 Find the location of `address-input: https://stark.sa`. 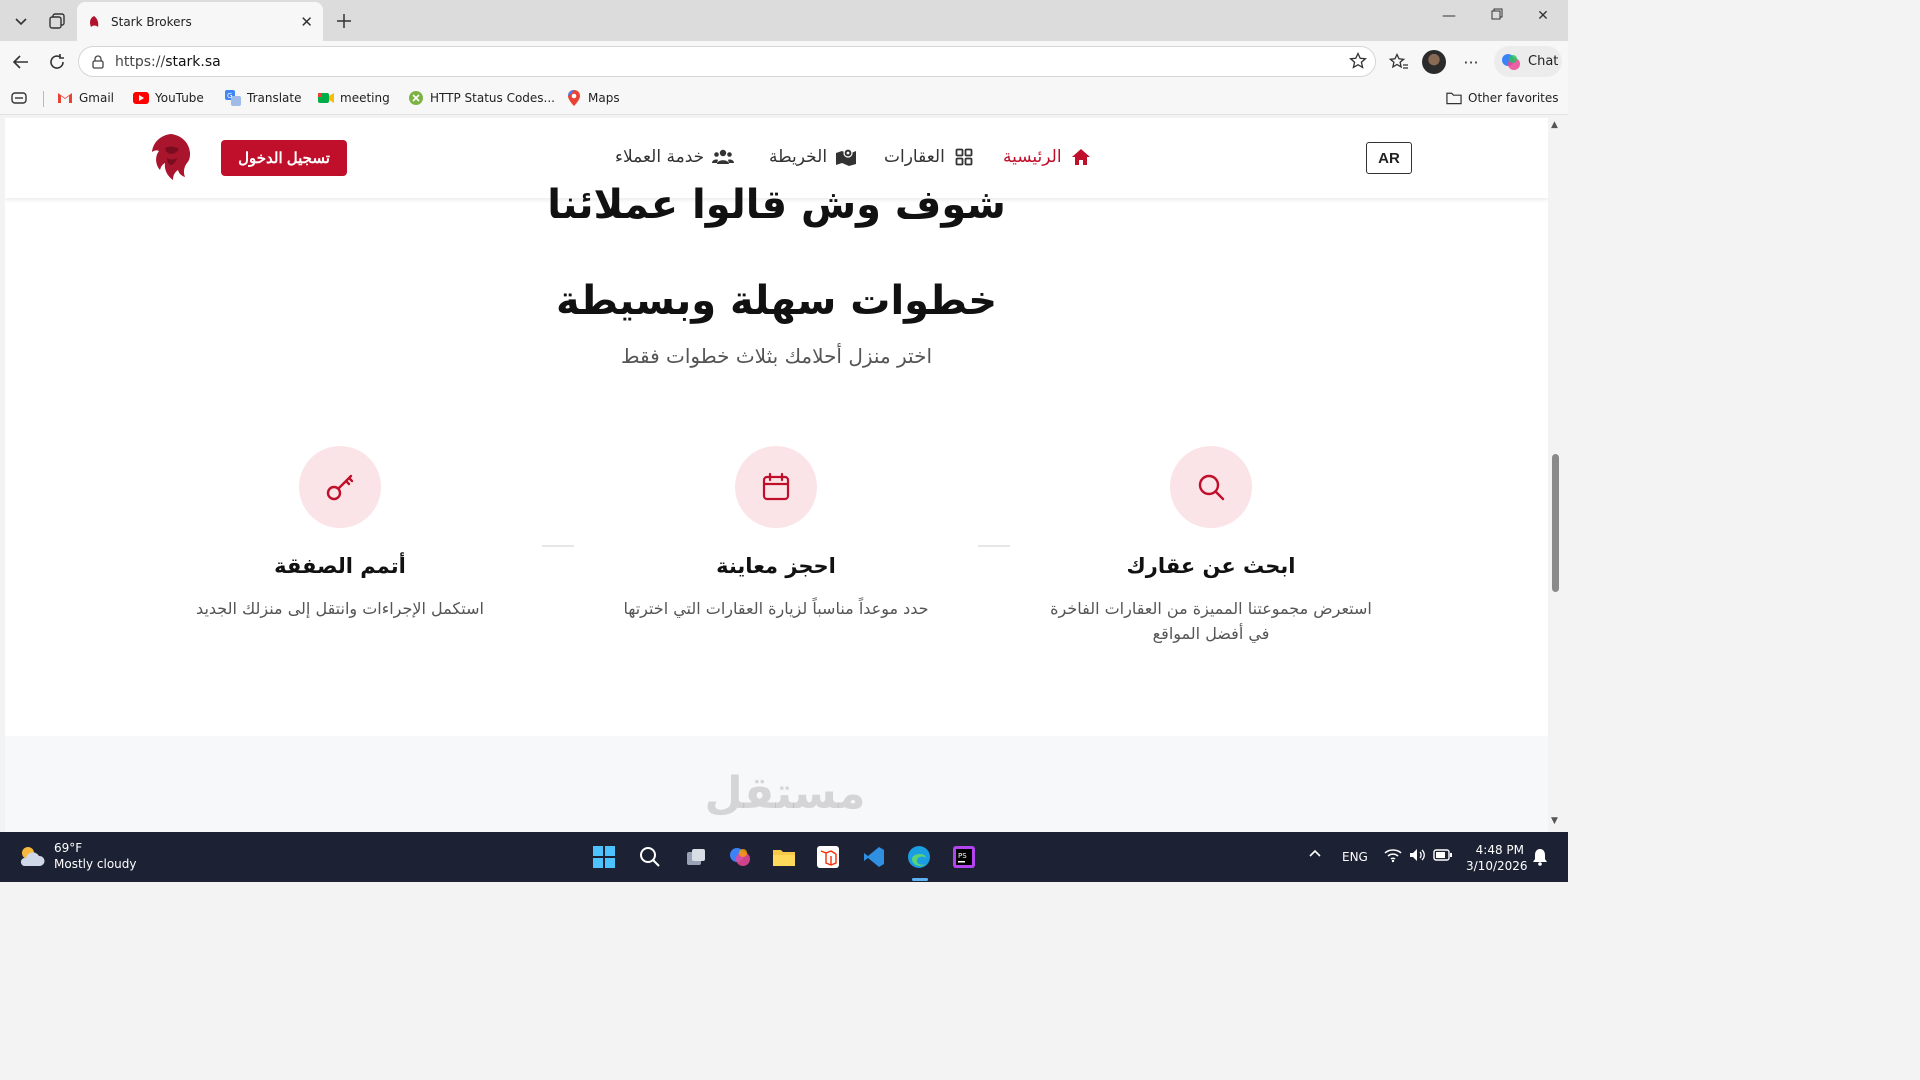

address-input: https://stark.sa is located at coordinates (727, 61).